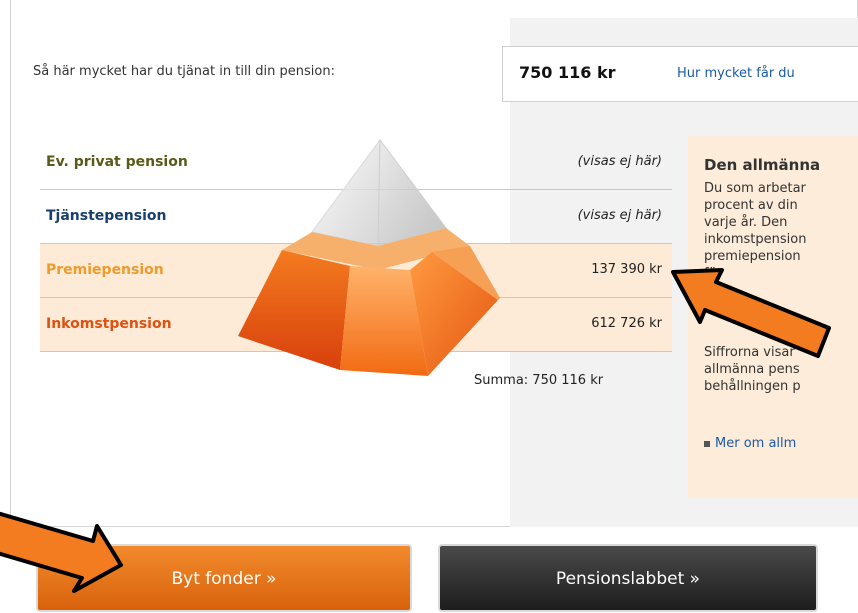 The image size is (858, 613). Describe the element at coordinates (756, 443) in the screenshot. I see `more-info-link-label: Mer om allm` at that location.